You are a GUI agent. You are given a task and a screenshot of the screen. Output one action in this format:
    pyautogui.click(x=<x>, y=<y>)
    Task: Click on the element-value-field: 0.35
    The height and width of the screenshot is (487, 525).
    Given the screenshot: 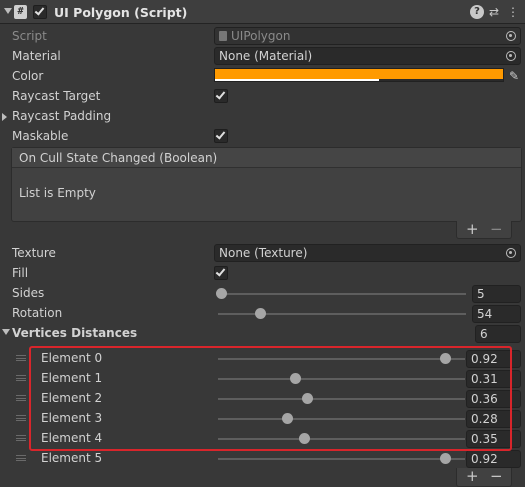 What is the action you would take?
    pyautogui.click(x=493, y=439)
    